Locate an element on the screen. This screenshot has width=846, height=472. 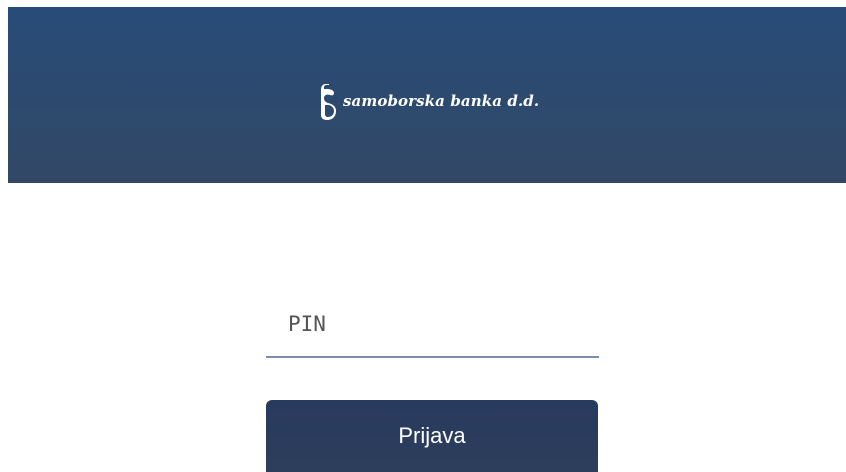
bank-name: samoborska banka d.d. is located at coordinates (441, 101).